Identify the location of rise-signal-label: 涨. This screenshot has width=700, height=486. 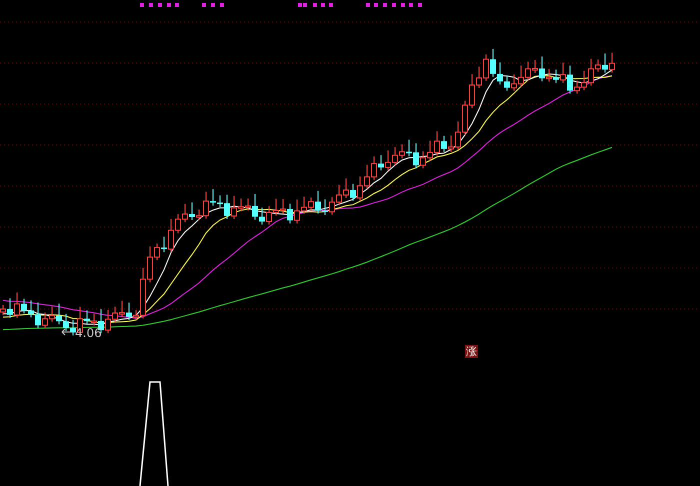
(471, 351).